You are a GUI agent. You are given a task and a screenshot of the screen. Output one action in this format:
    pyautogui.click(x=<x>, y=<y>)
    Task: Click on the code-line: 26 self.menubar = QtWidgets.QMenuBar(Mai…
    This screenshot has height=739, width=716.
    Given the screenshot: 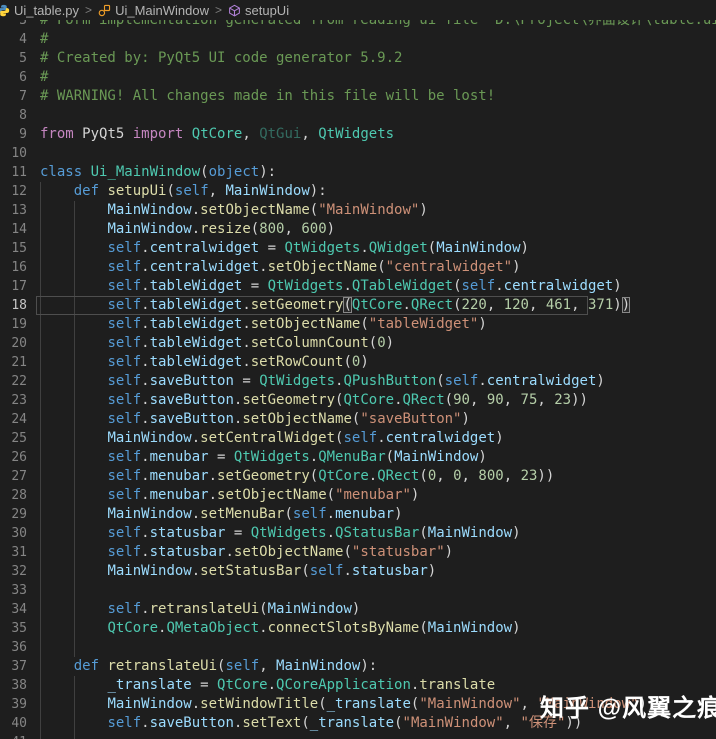 What is the action you would take?
    pyautogui.click(x=358, y=457)
    